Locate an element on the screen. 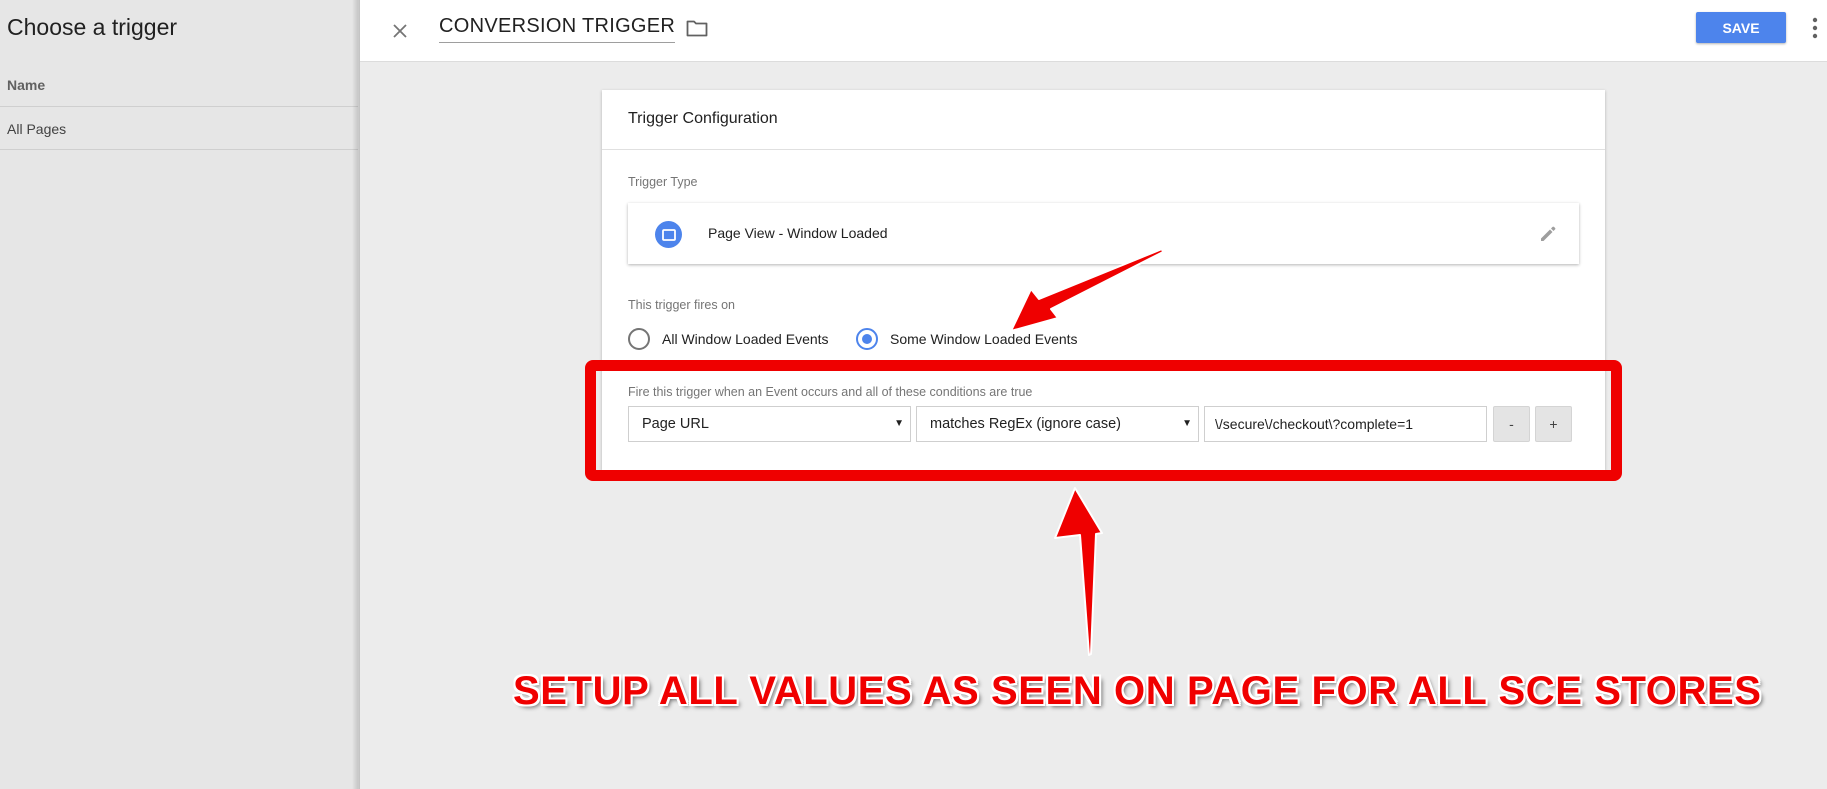 The height and width of the screenshot is (789, 1827). operator-select-value: matches RegEx (ignore case) is located at coordinates (1025, 424).